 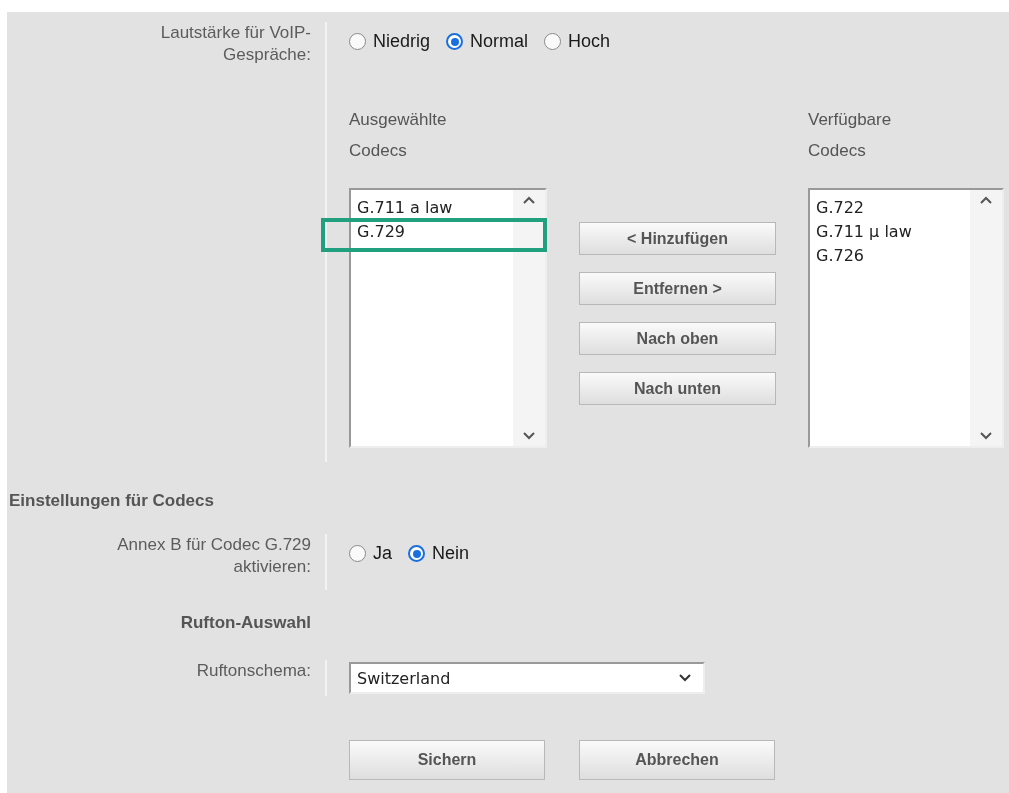 I want to click on section-heading: Einstellungen für Codecs, so click(x=112, y=501).